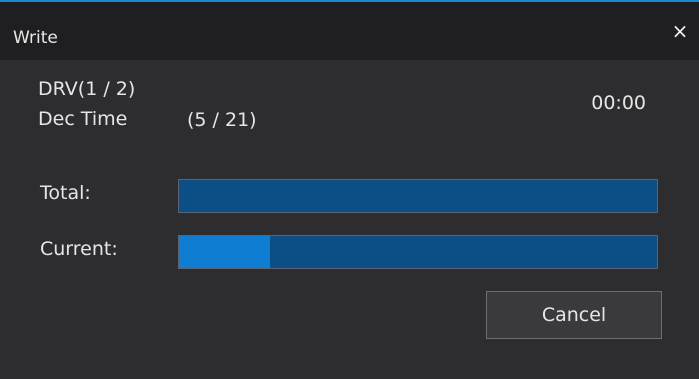 This screenshot has width=699, height=379. What do you see at coordinates (618, 103) in the screenshot?
I see `elapsed-time: 00:00` at bounding box center [618, 103].